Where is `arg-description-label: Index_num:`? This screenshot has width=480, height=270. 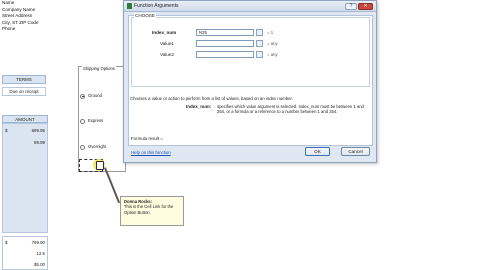 arg-description-label: Index_num: is located at coordinates (199, 106).